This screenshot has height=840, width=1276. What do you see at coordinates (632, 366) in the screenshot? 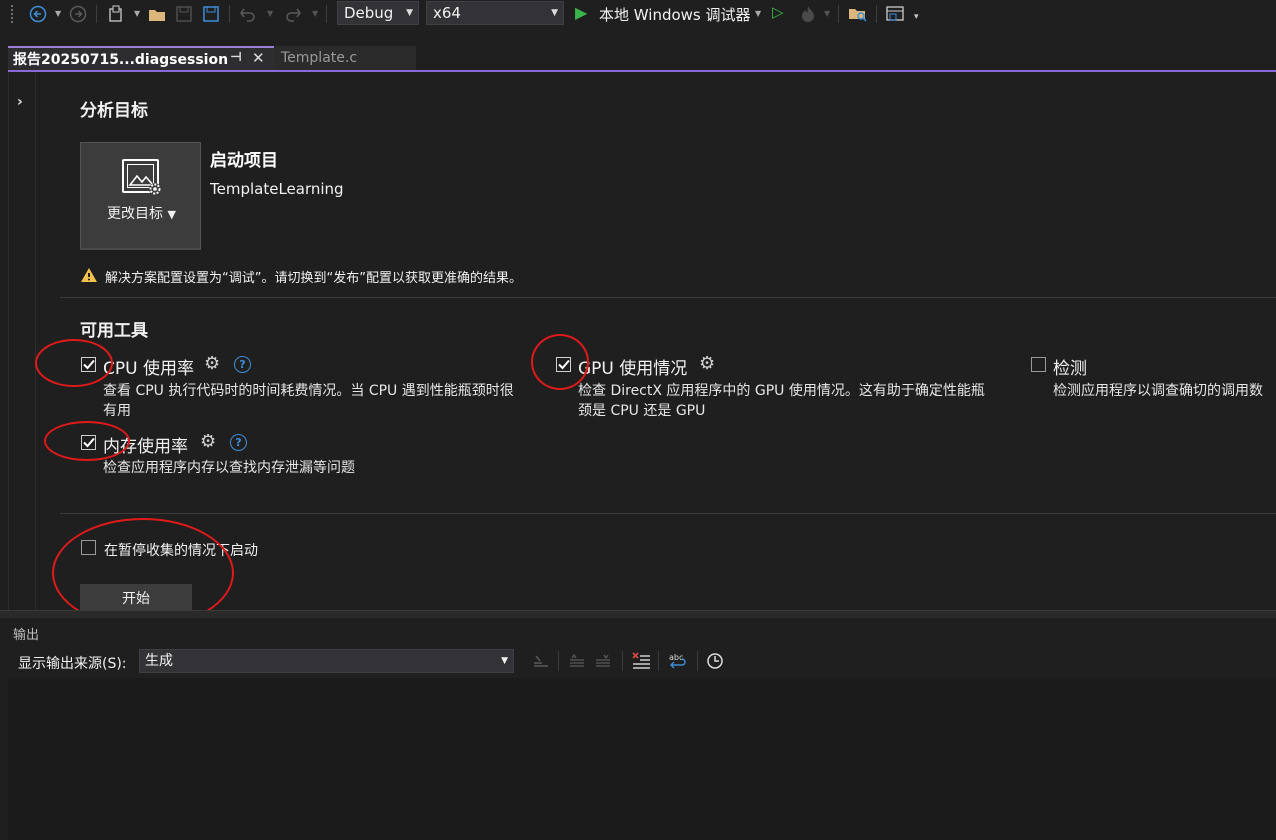
I see `gpu-usage-label: GPU 使用情况` at bounding box center [632, 366].